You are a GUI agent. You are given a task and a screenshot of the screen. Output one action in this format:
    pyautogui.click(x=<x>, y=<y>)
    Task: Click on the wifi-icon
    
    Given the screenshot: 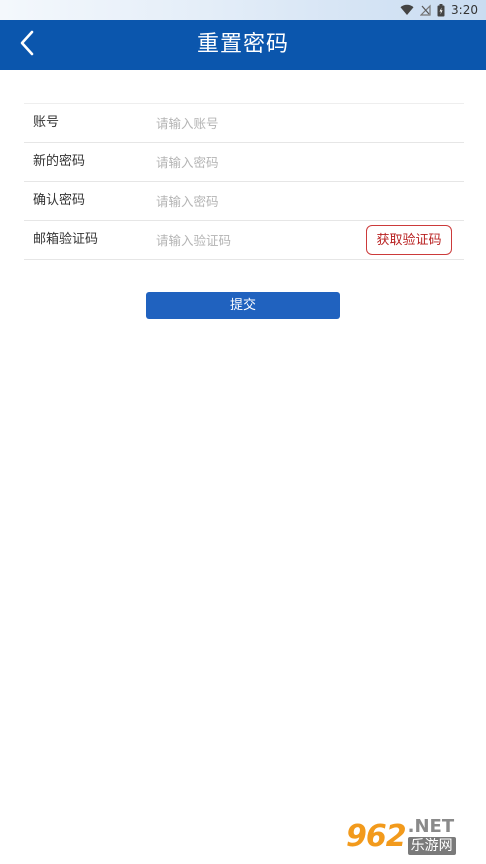 What is the action you would take?
    pyautogui.click(x=407, y=10)
    